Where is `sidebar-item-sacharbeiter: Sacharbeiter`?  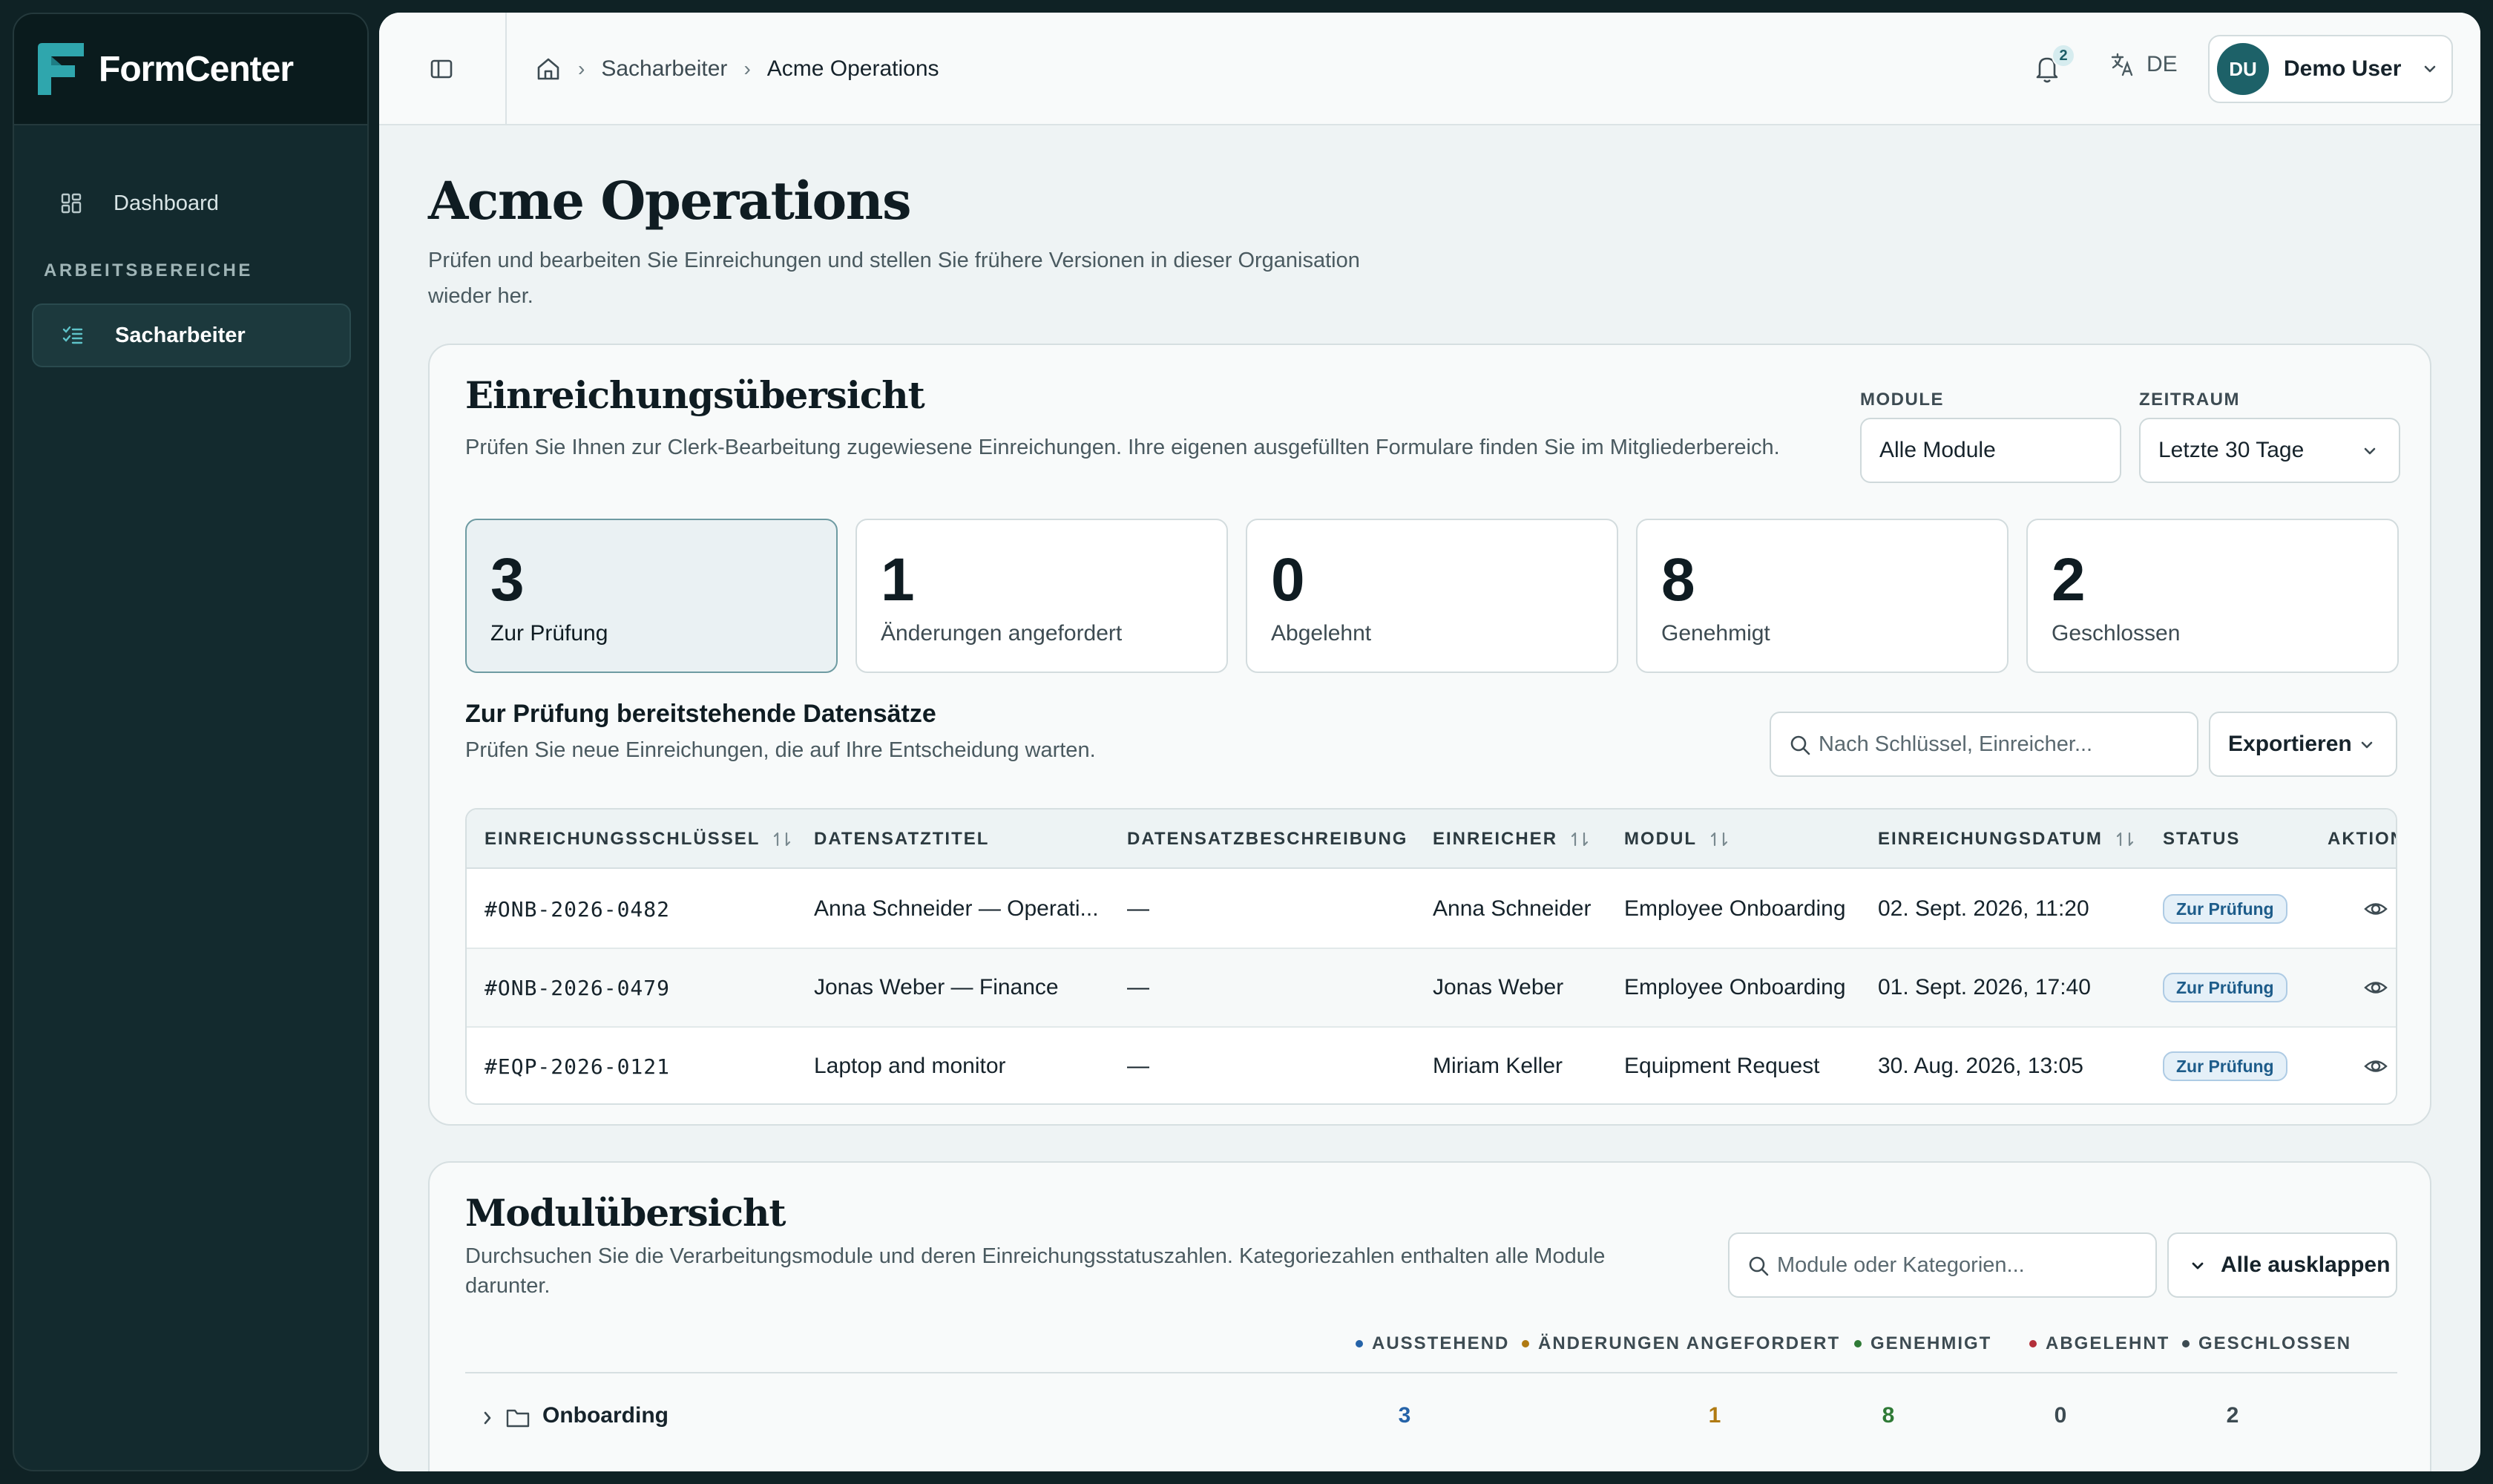 sidebar-item-sacharbeiter: Sacharbeiter is located at coordinates (191, 335).